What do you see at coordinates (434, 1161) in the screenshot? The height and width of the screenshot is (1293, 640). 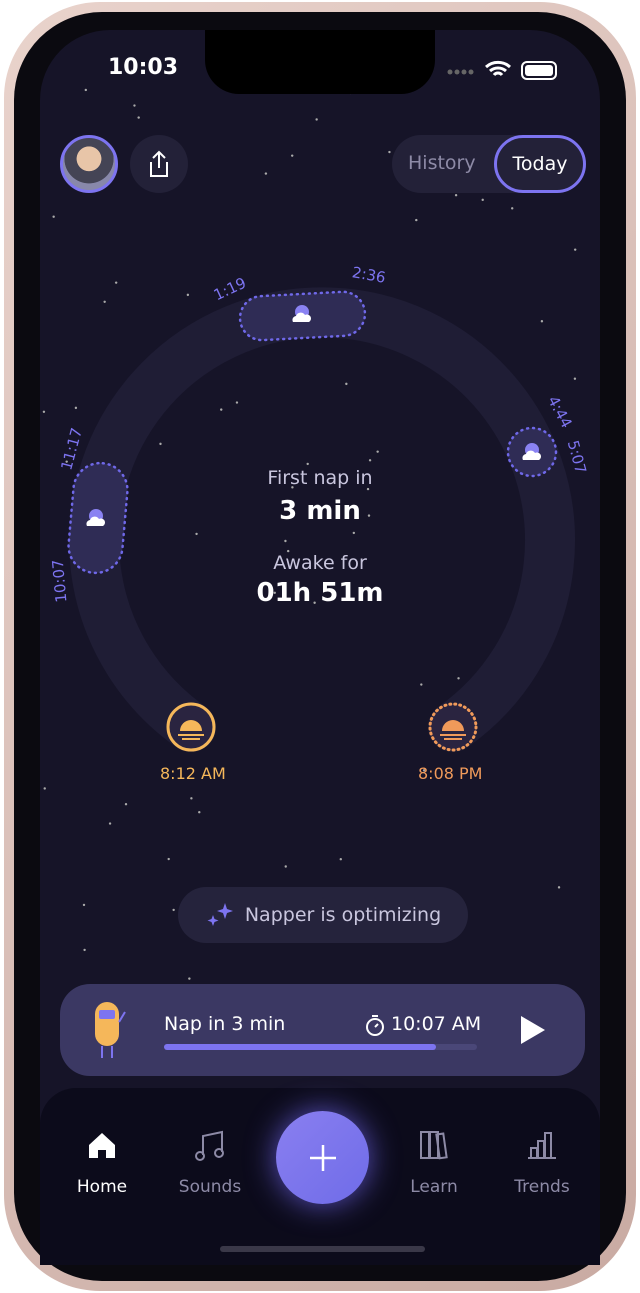 I see `tab-learn: Learn` at bounding box center [434, 1161].